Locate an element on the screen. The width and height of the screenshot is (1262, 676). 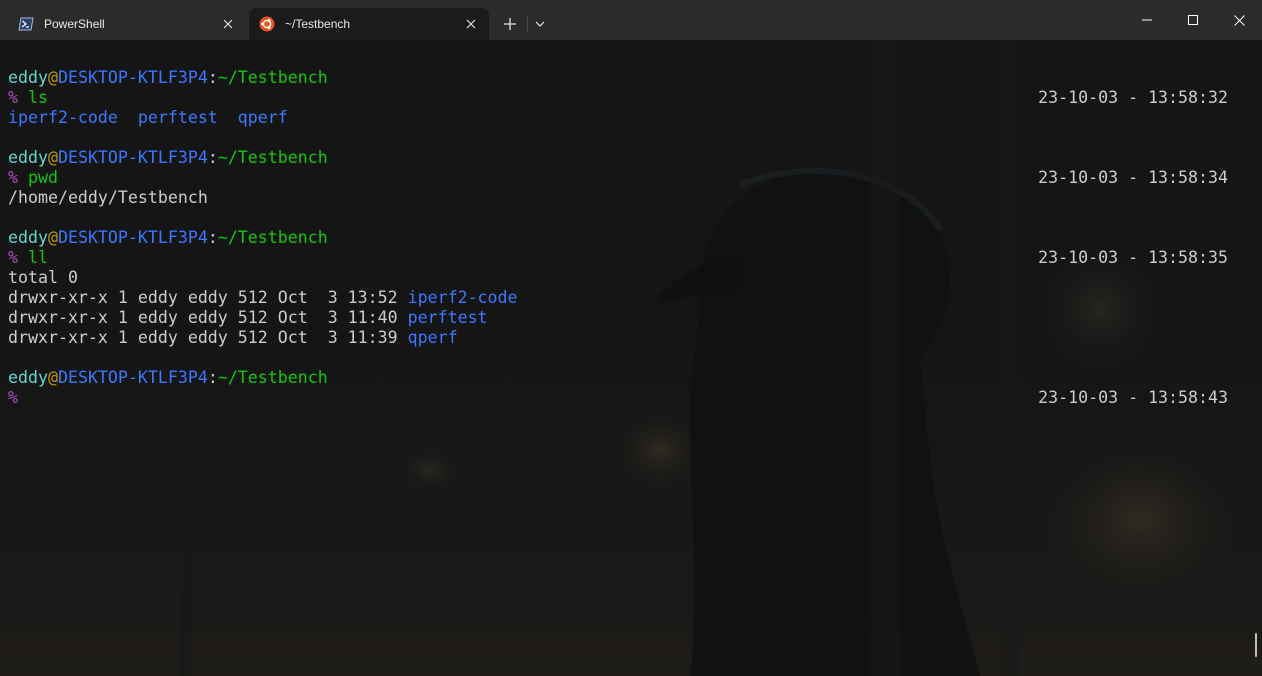
timestamp: 23-10-03 - 13:58:35 is located at coordinates (1133, 257).